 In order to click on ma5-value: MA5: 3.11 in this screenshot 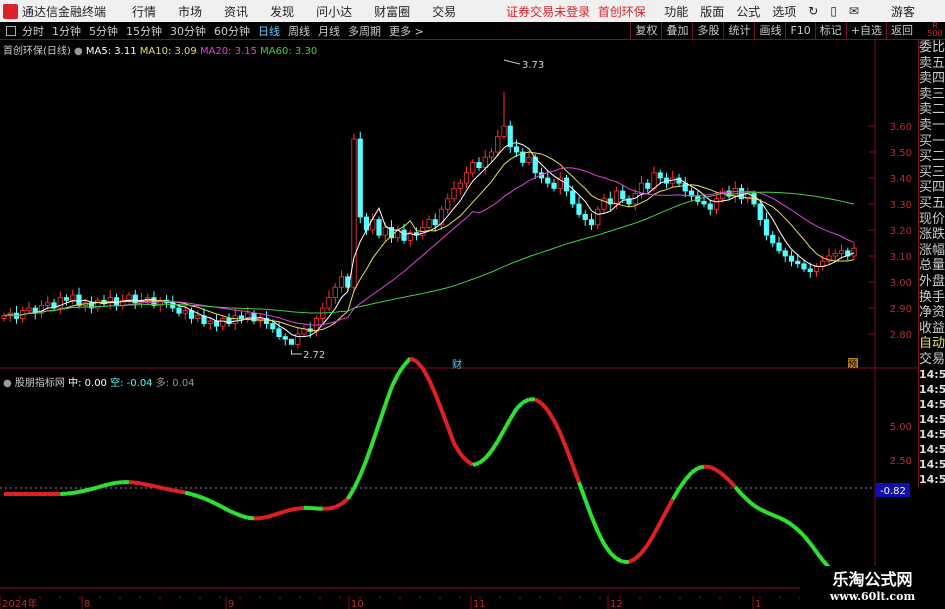, I will do `click(111, 51)`.